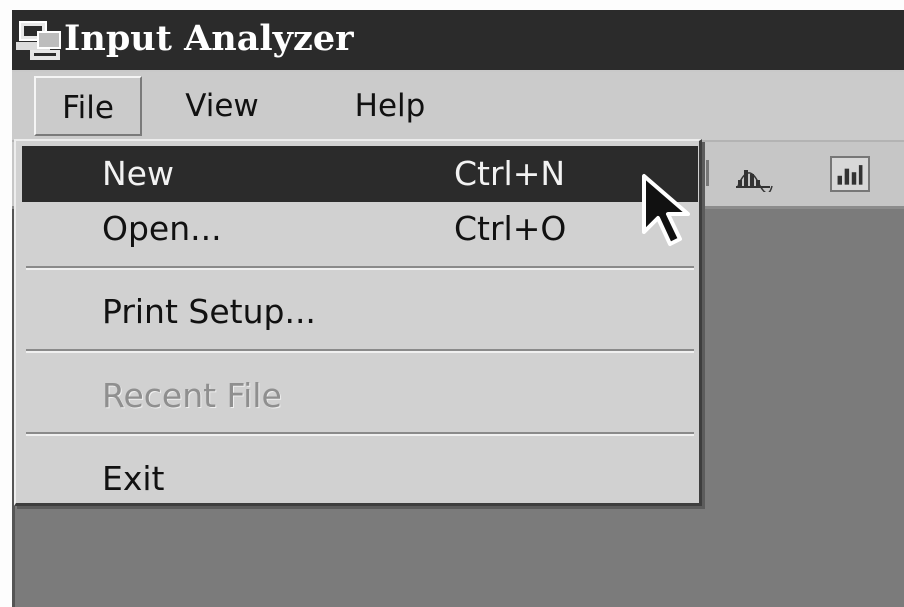 The height and width of the screenshot is (607, 904). I want to click on menu-bar: File View Help, so click(458, 107).